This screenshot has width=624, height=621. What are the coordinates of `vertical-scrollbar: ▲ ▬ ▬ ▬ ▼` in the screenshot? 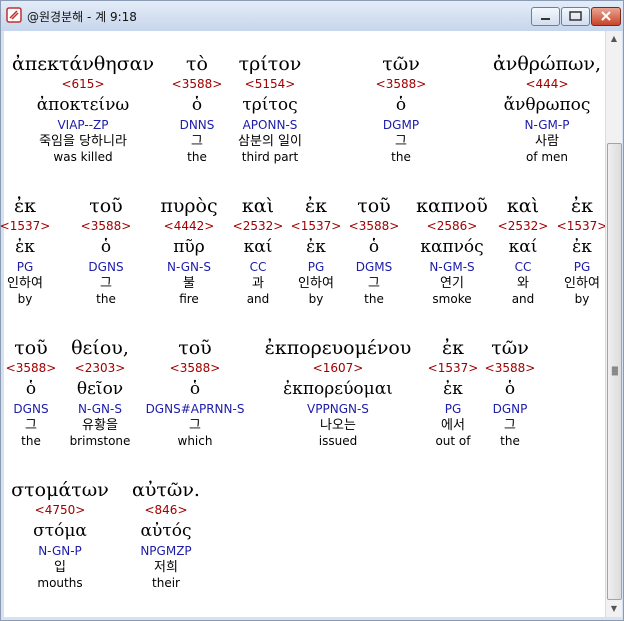 It's located at (613, 324).